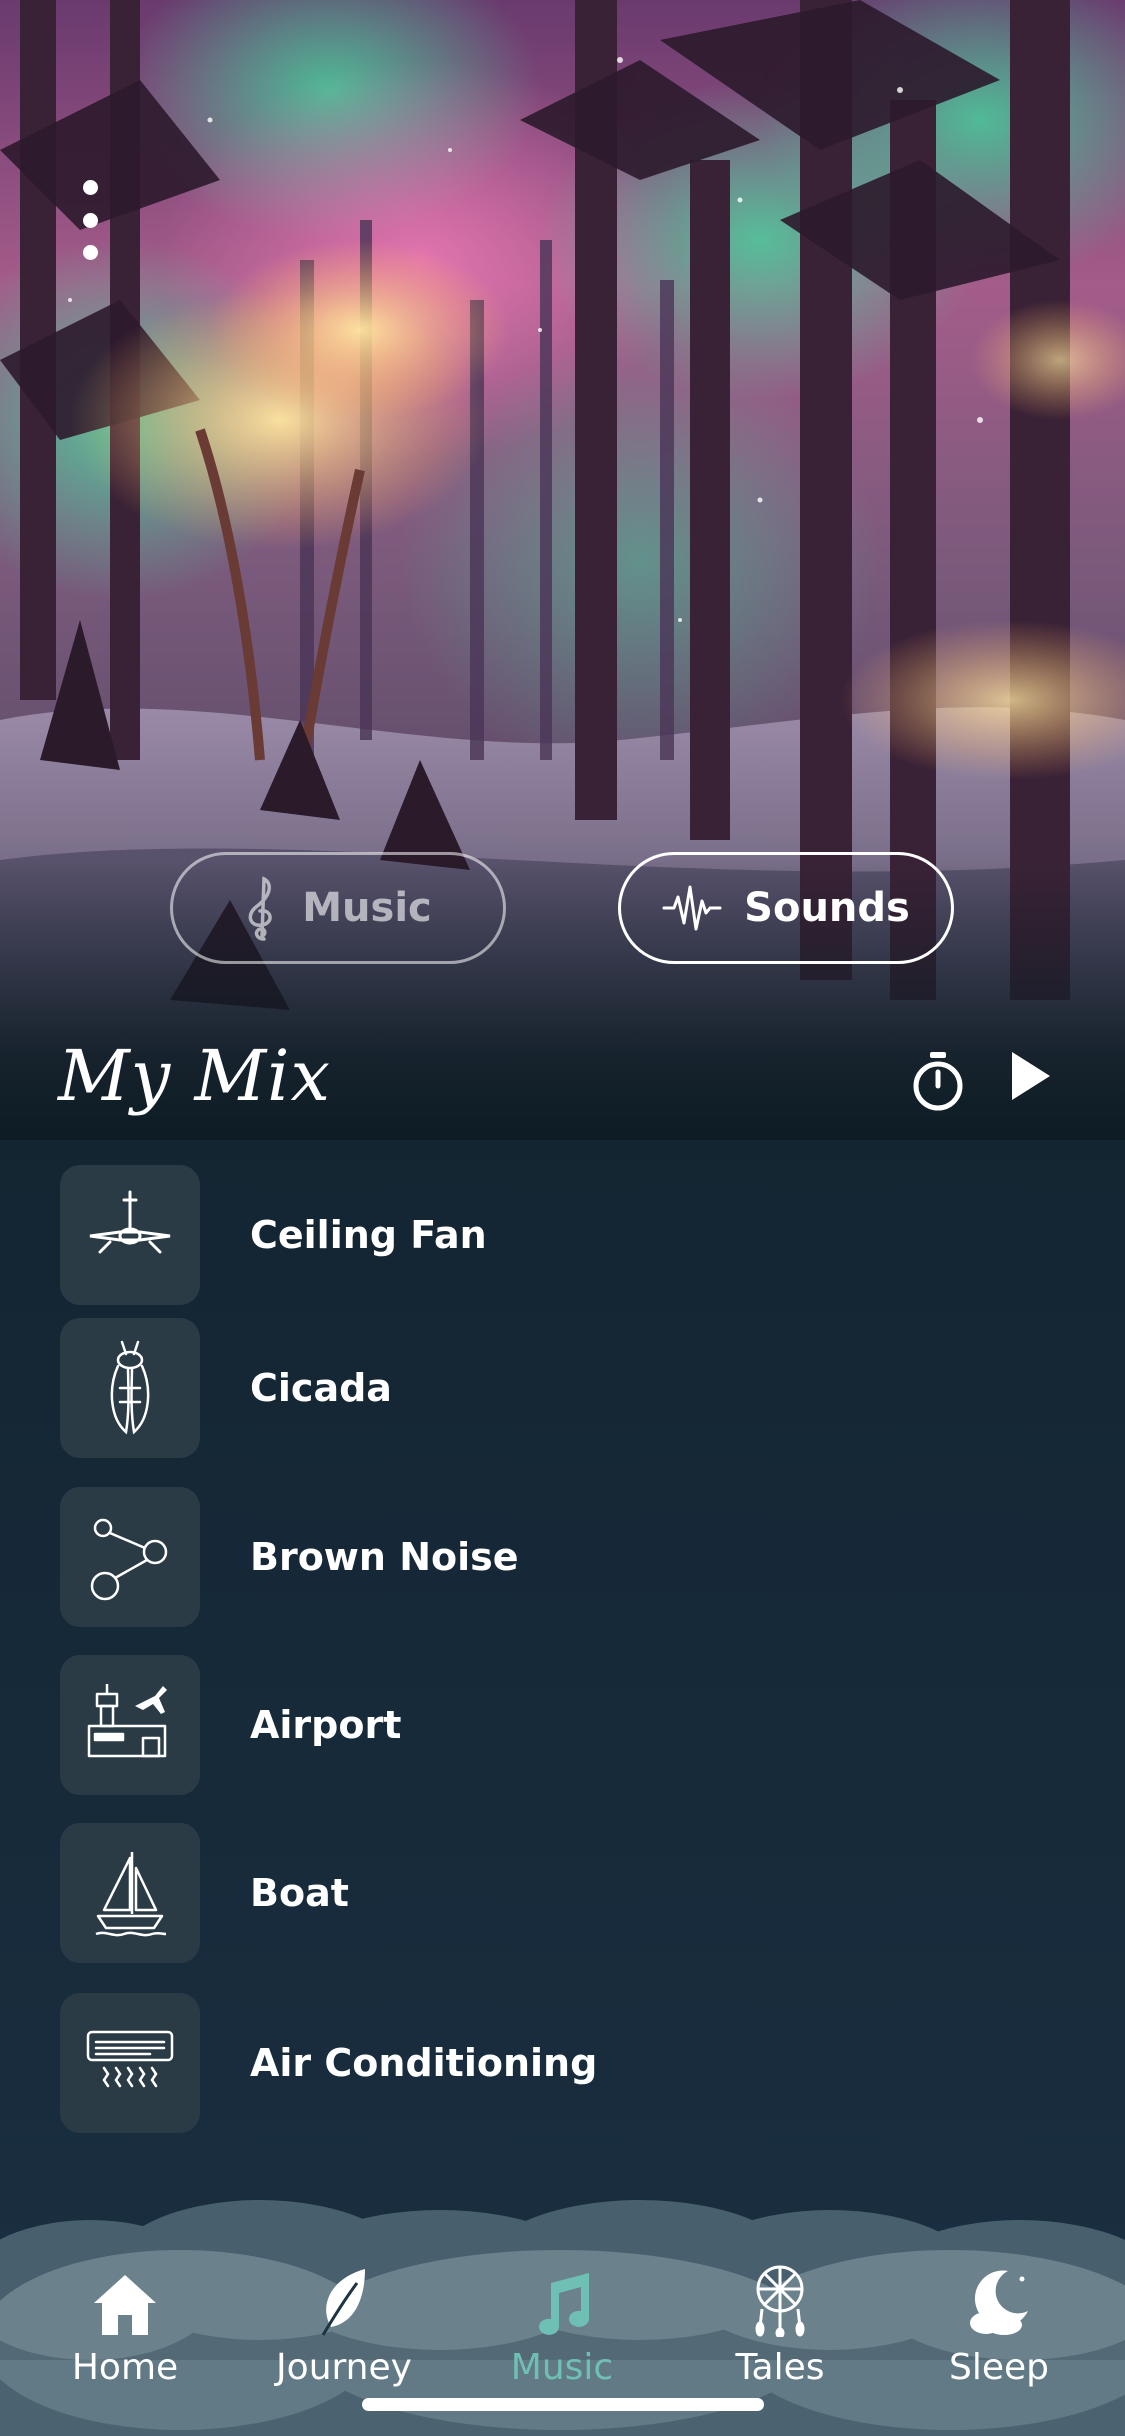 The image size is (1125, 2436). I want to click on moon-cloud-icon, so click(999, 2302).